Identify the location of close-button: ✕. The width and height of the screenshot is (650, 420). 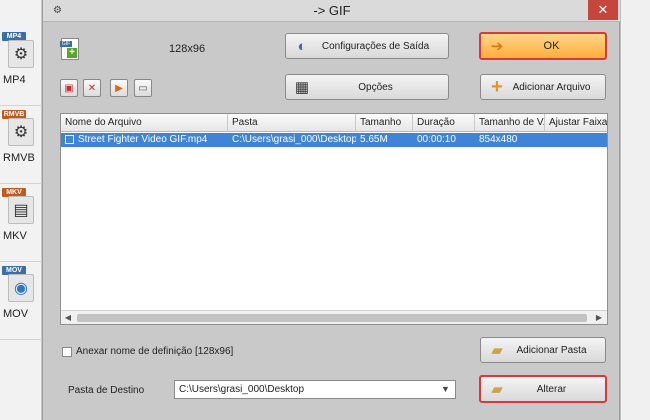
(603, 10).